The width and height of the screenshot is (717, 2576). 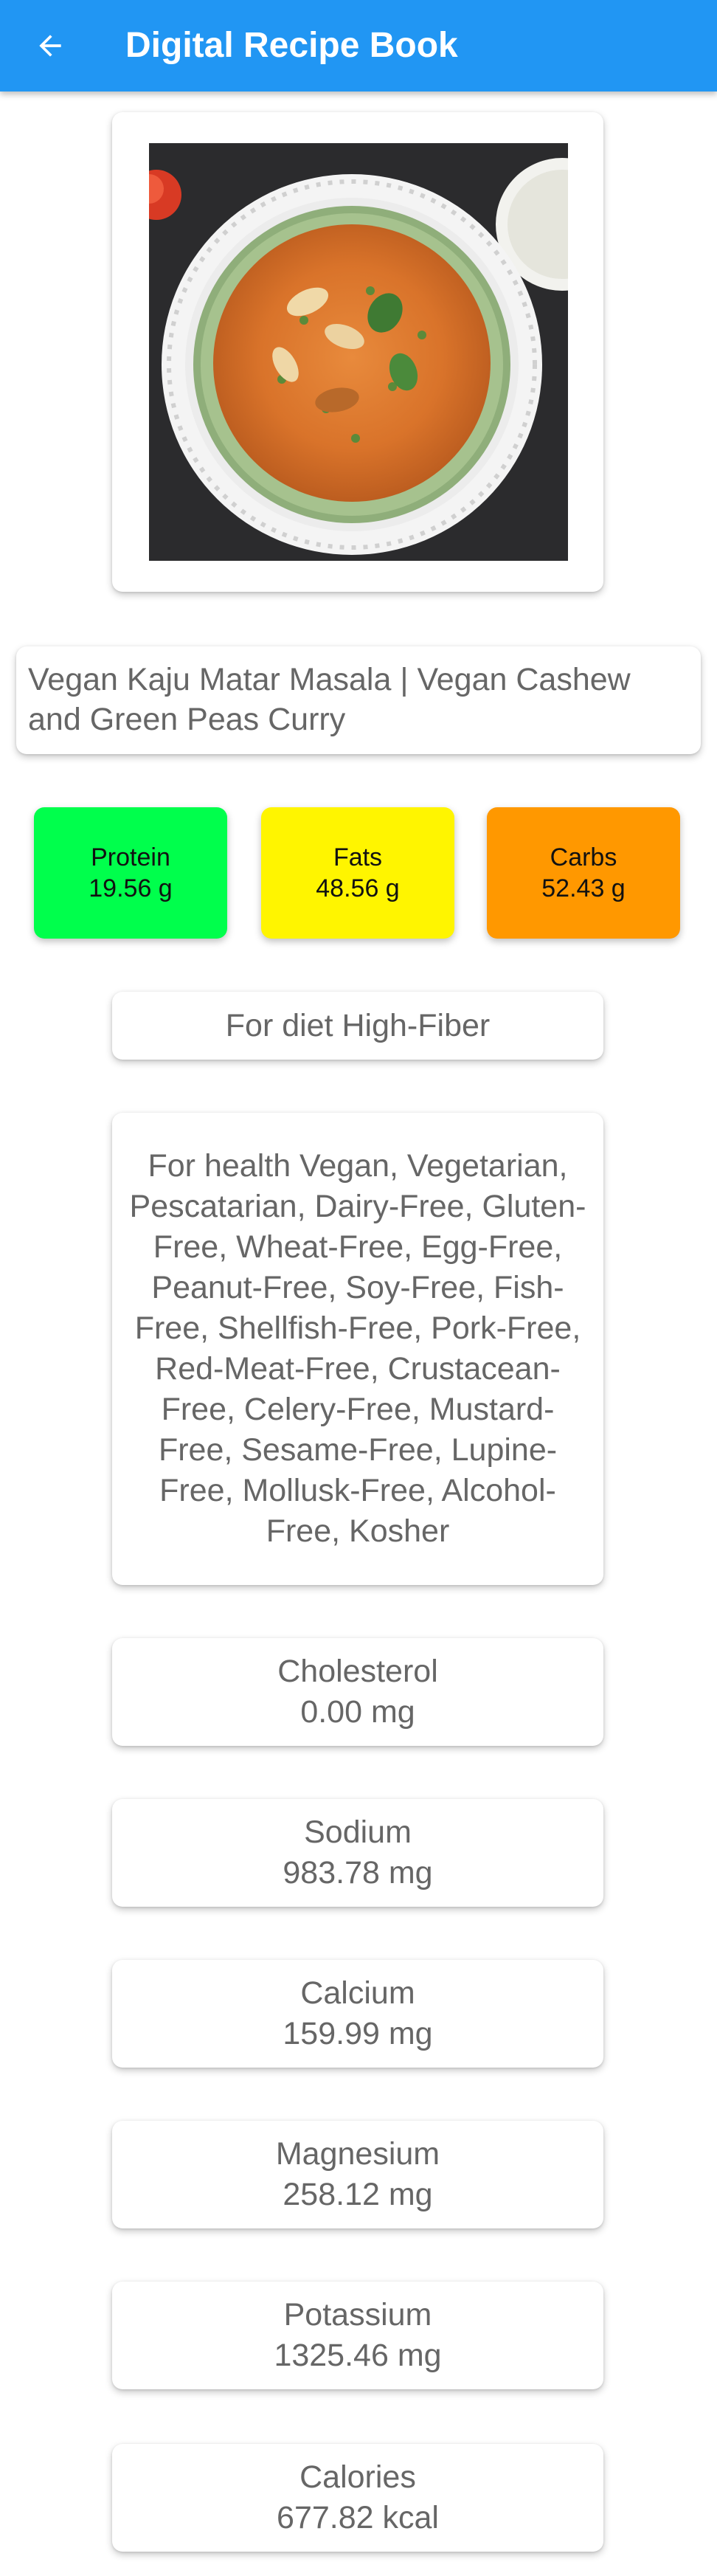 What do you see at coordinates (357, 1671) in the screenshot?
I see `cholesterol-label: Cholesterol` at bounding box center [357, 1671].